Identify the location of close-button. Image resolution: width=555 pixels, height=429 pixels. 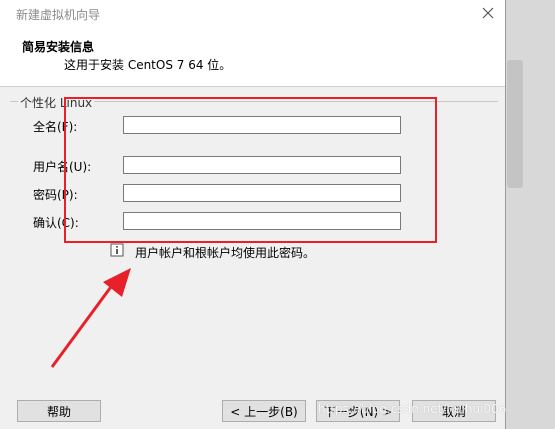
(488, 13).